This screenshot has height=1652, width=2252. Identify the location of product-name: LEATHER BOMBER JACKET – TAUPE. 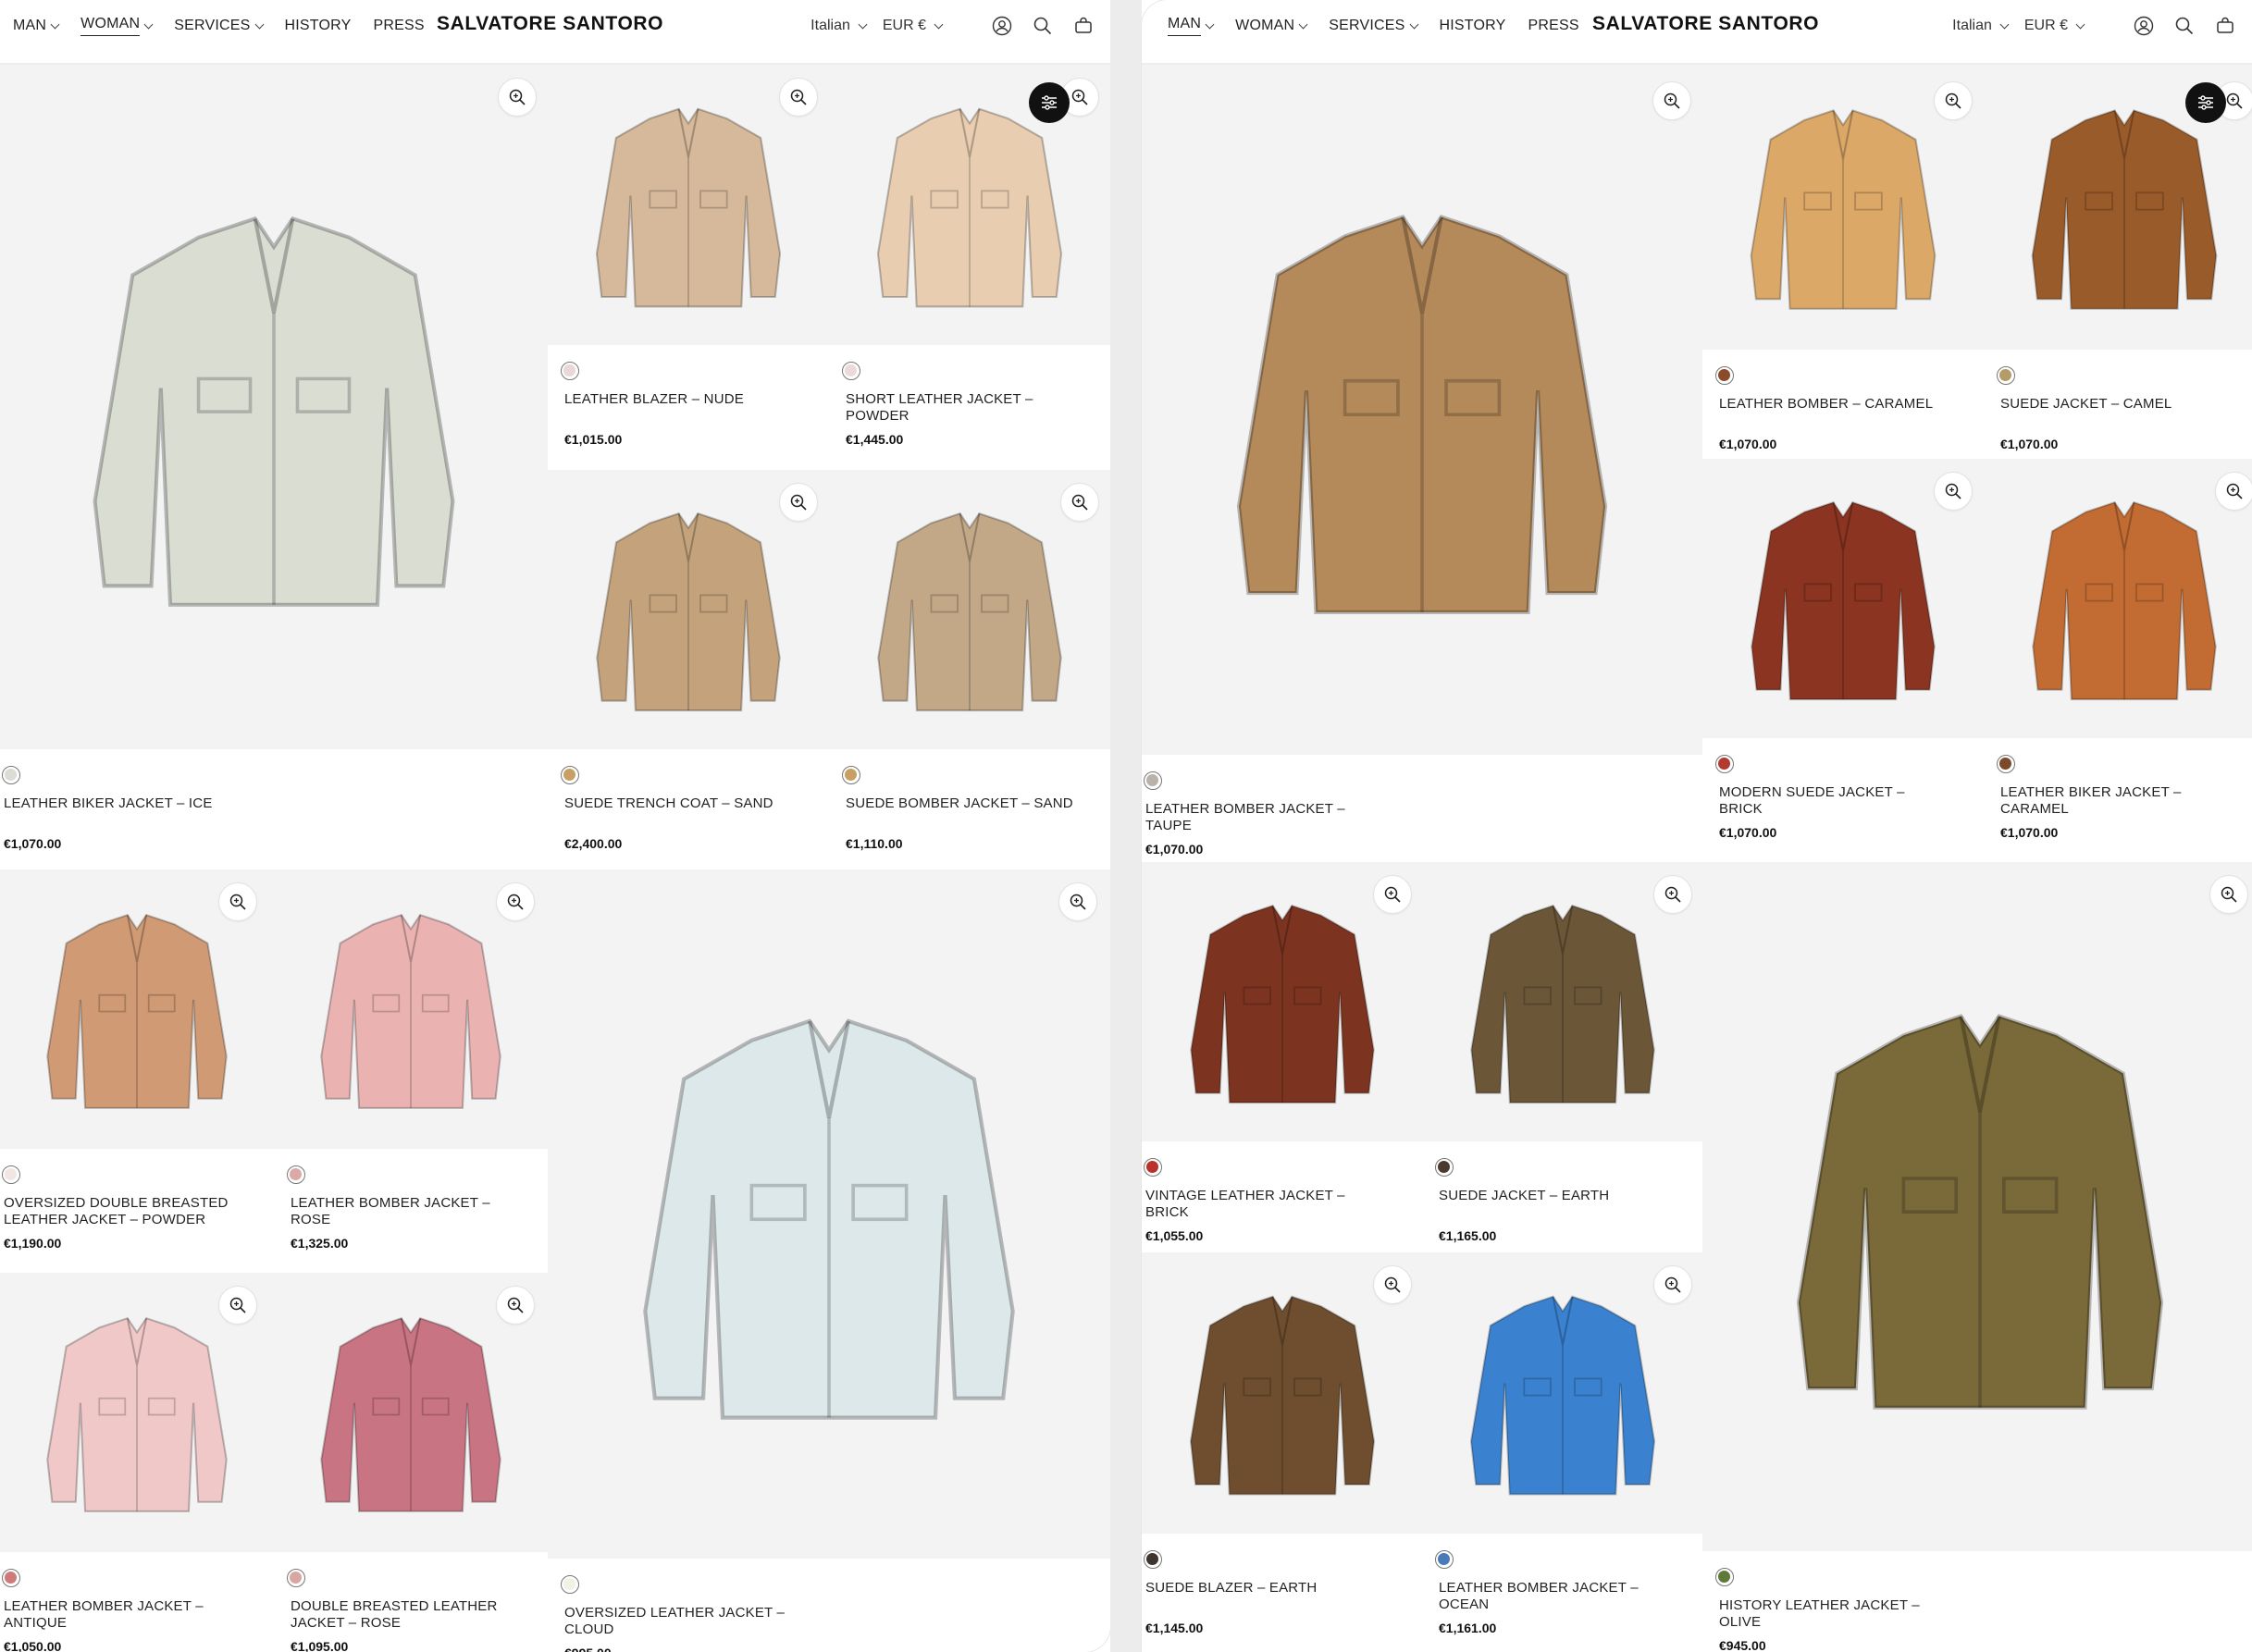
(1261, 817).